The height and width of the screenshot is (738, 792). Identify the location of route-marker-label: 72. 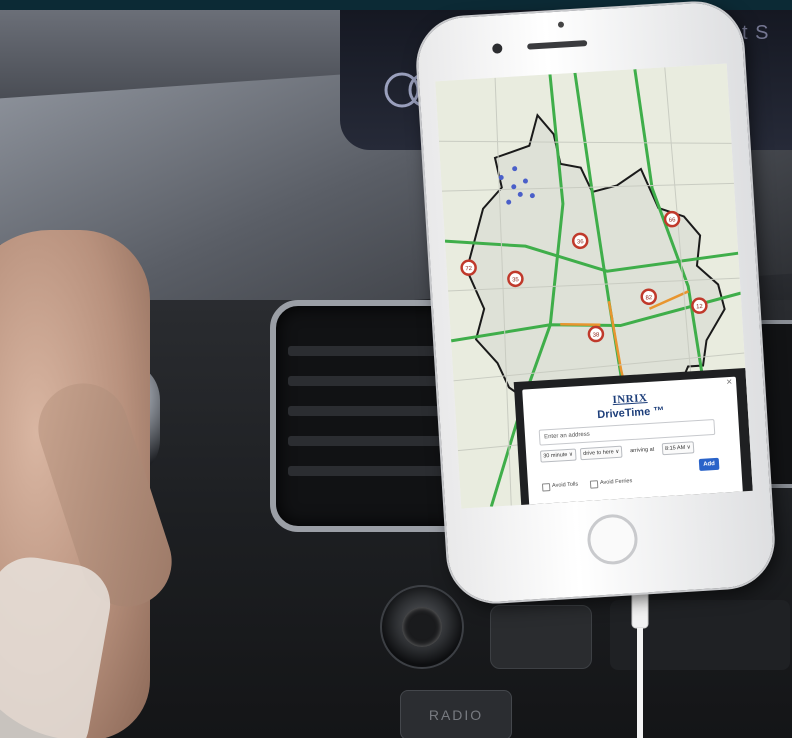
(469, 269).